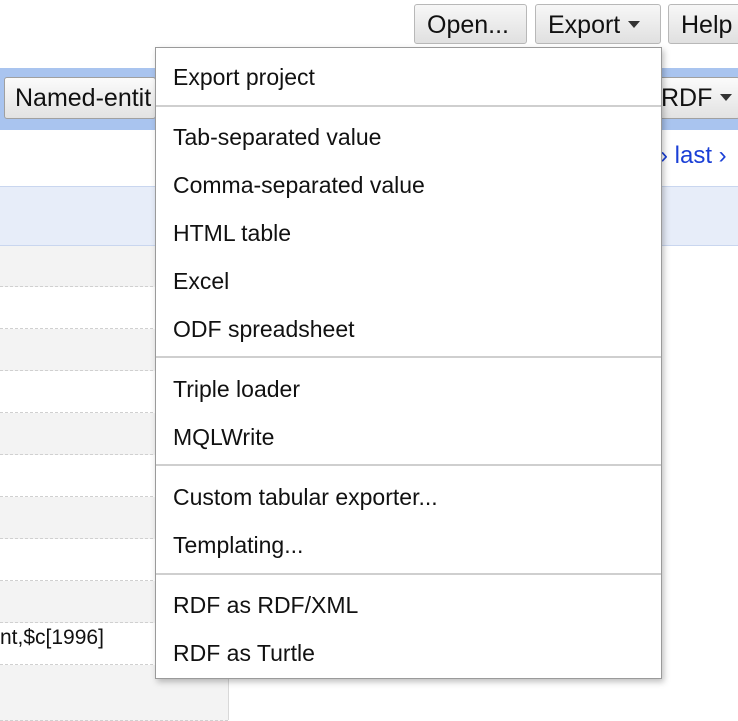  What do you see at coordinates (201, 281) in the screenshot?
I see `menu-item-excel: Excel` at bounding box center [201, 281].